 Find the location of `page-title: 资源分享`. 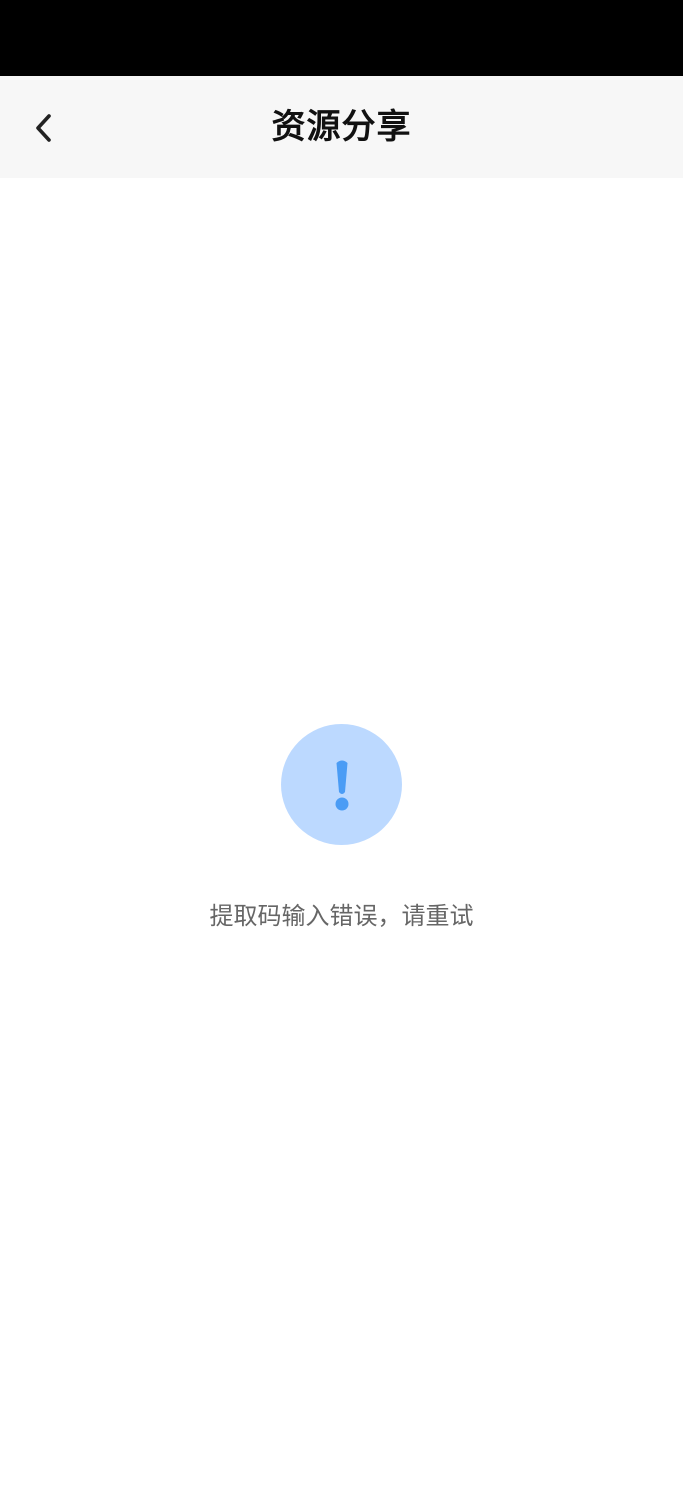

page-title: 资源分享 is located at coordinates (341, 127).